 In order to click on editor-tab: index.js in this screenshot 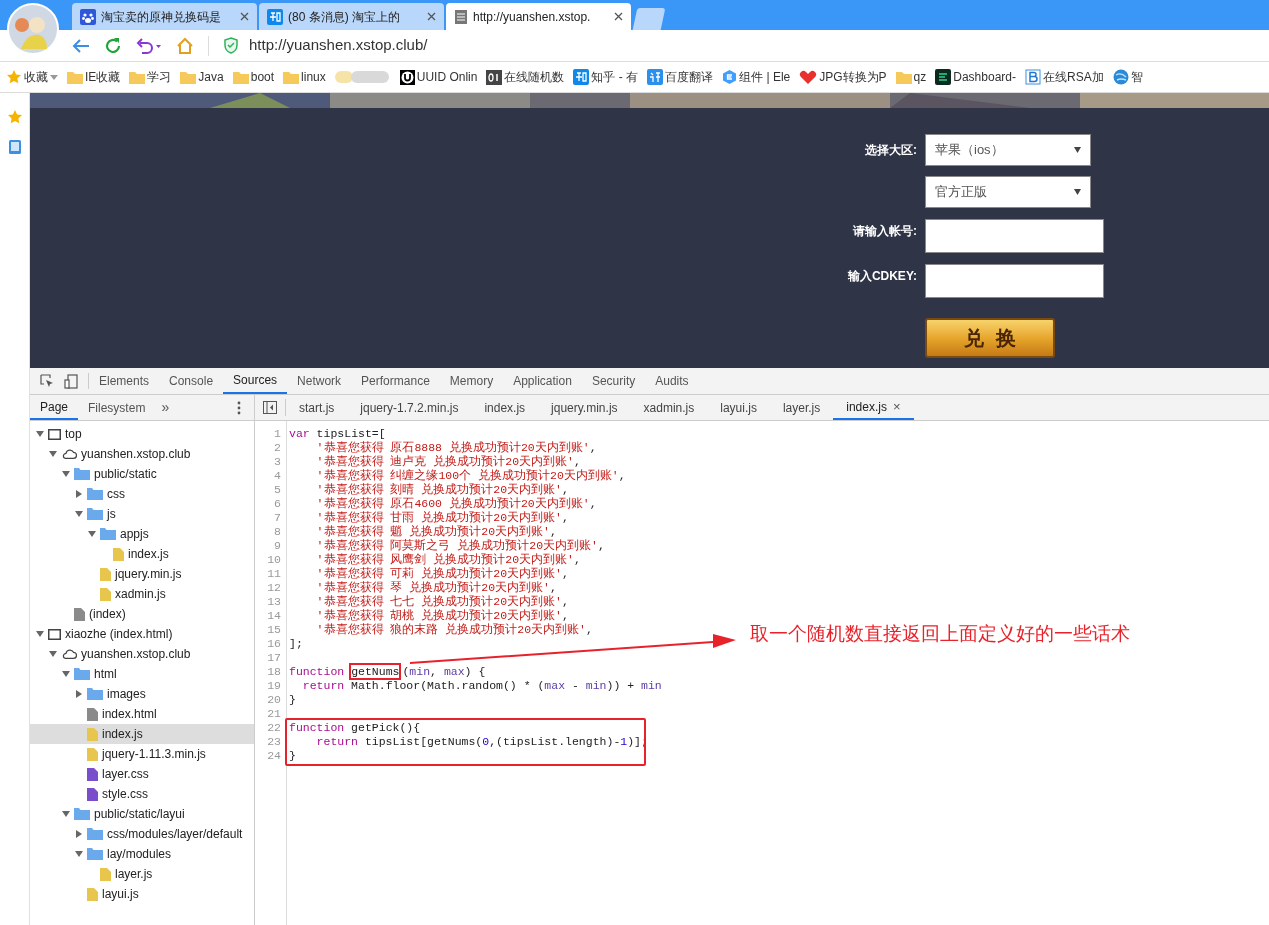, I will do `click(505, 407)`.